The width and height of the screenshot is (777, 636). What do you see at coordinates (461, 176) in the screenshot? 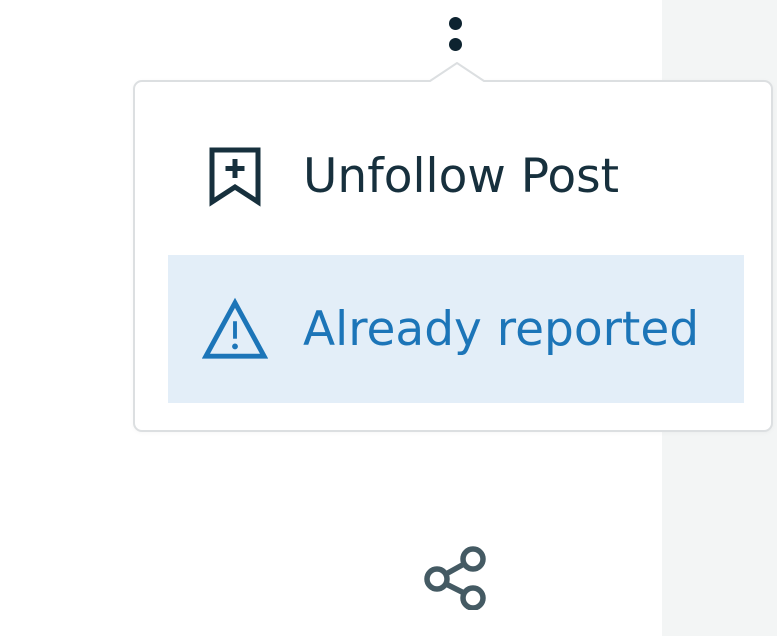
I see `menu-item-label: Unfollow Post` at bounding box center [461, 176].